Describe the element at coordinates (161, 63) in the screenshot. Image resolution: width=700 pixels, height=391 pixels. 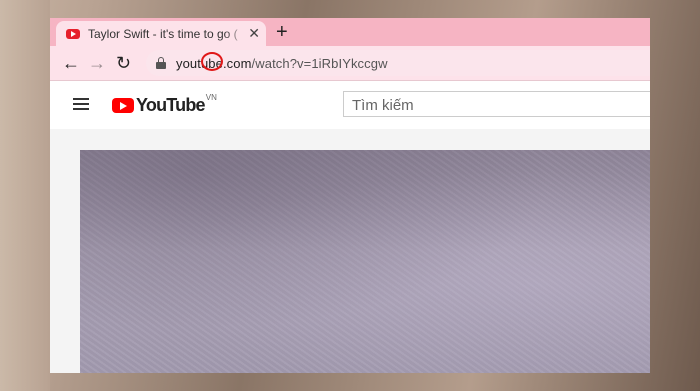
I see `lock-icon` at that location.